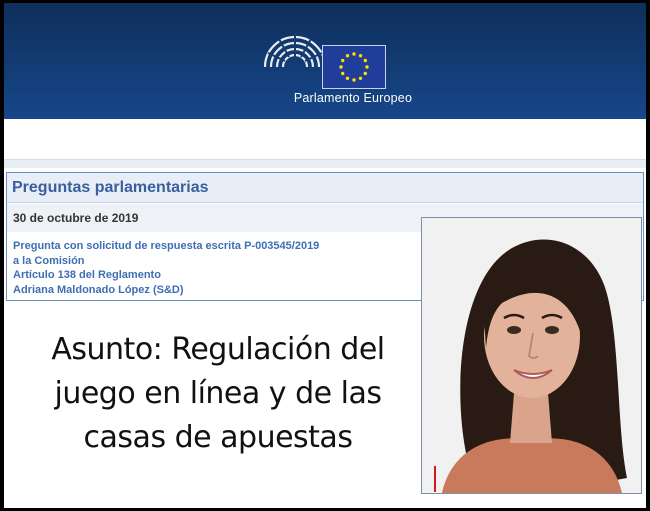 This screenshot has height=511, width=650. What do you see at coordinates (295, 51) in the screenshot?
I see `hemicycle-logo-icon` at bounding box center [295, 51].